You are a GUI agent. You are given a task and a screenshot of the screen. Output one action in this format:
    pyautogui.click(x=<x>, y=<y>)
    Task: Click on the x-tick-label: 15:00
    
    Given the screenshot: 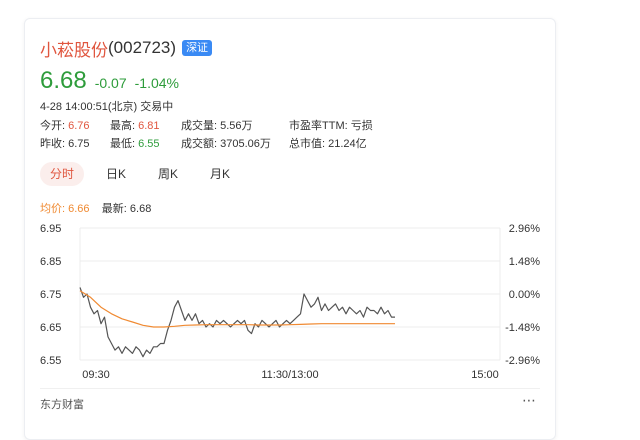 What is the action you would take?
    pyautogui.click(x=485, y=375)
    